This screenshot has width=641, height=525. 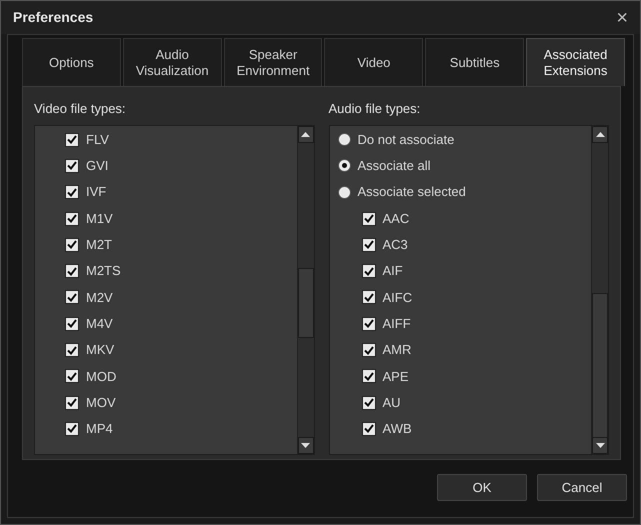 What do you see at coordinates (396, 219) in the screenshot?
I see `file-type-label: AAC` at bounding box center [396, 219].